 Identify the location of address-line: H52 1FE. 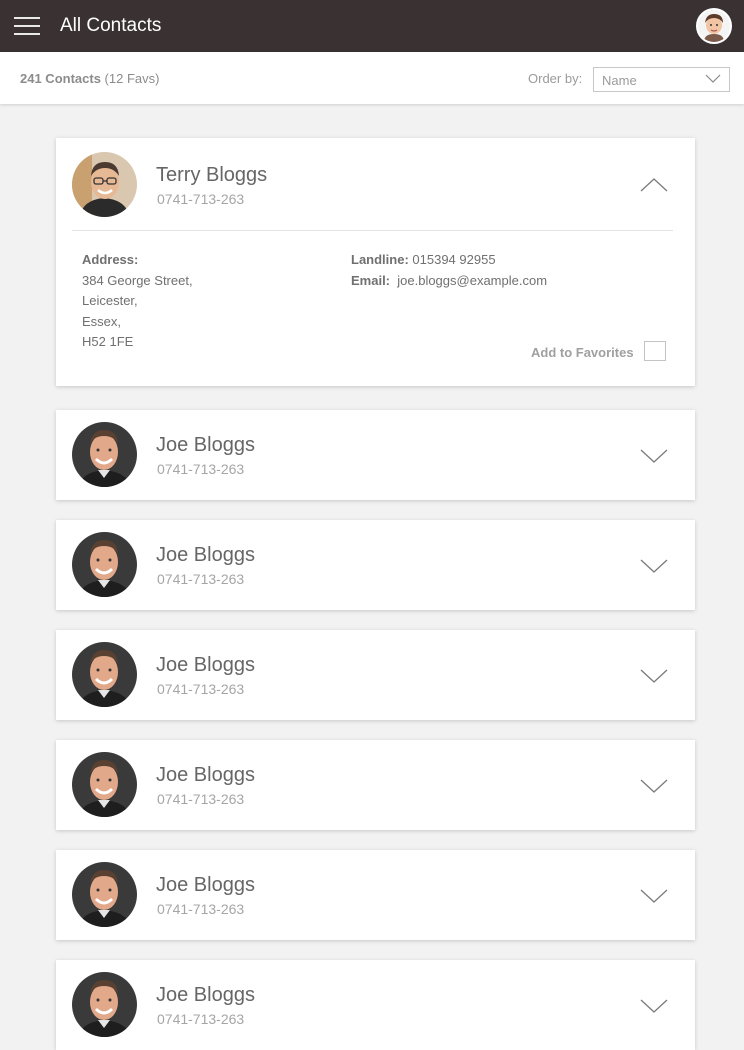
(108, 341).